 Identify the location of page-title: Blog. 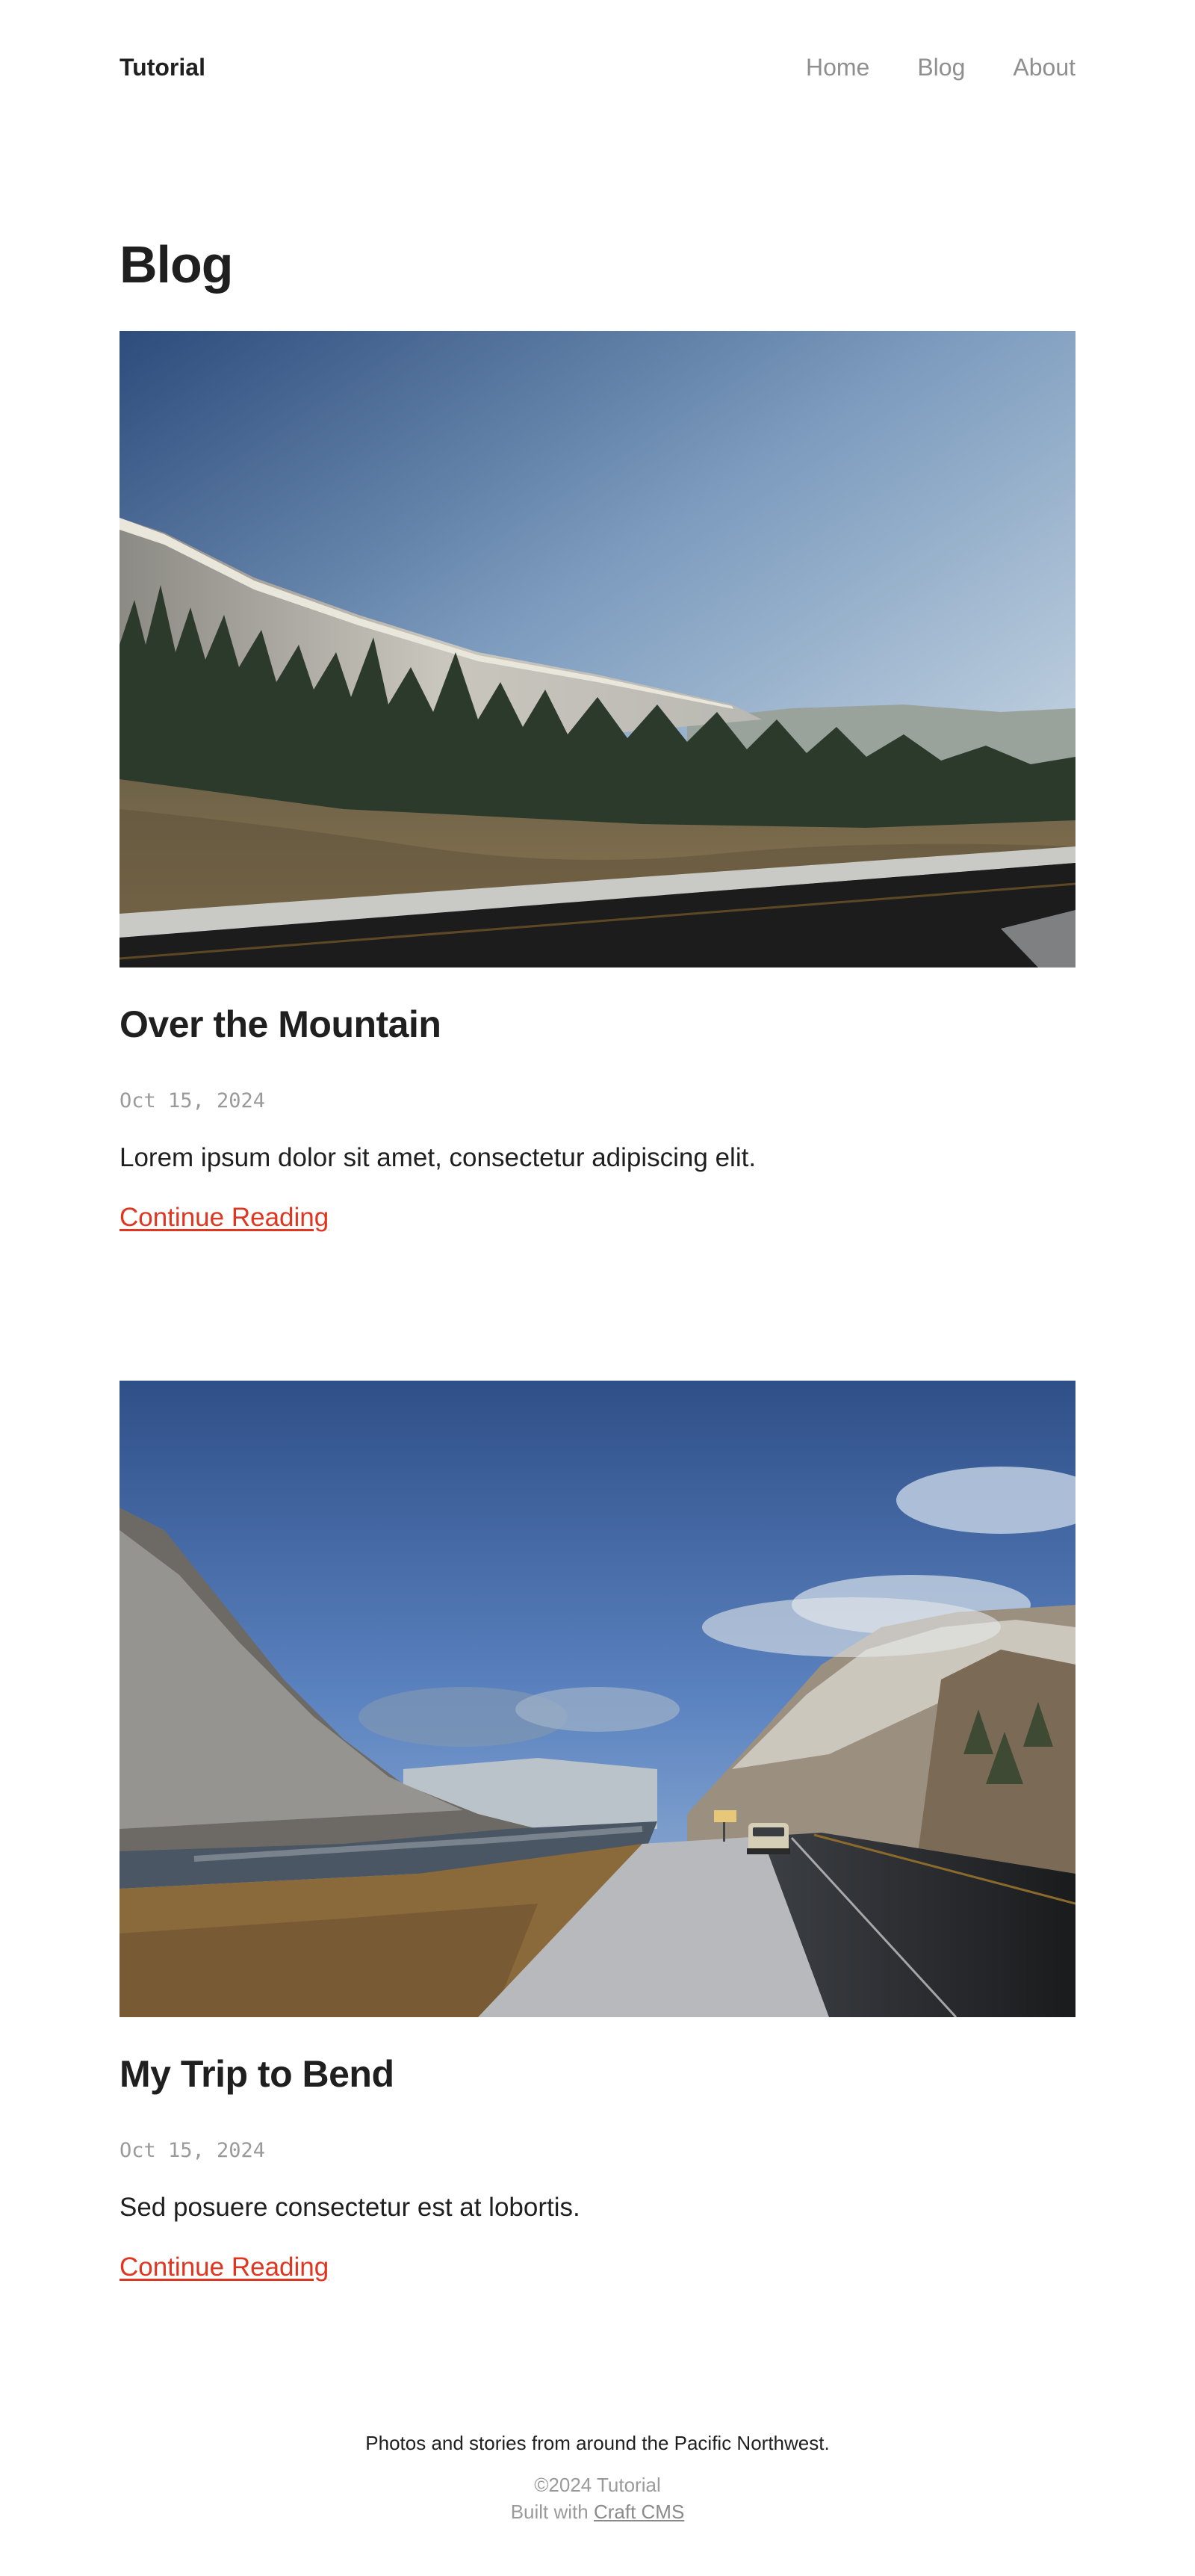
(177, 264).